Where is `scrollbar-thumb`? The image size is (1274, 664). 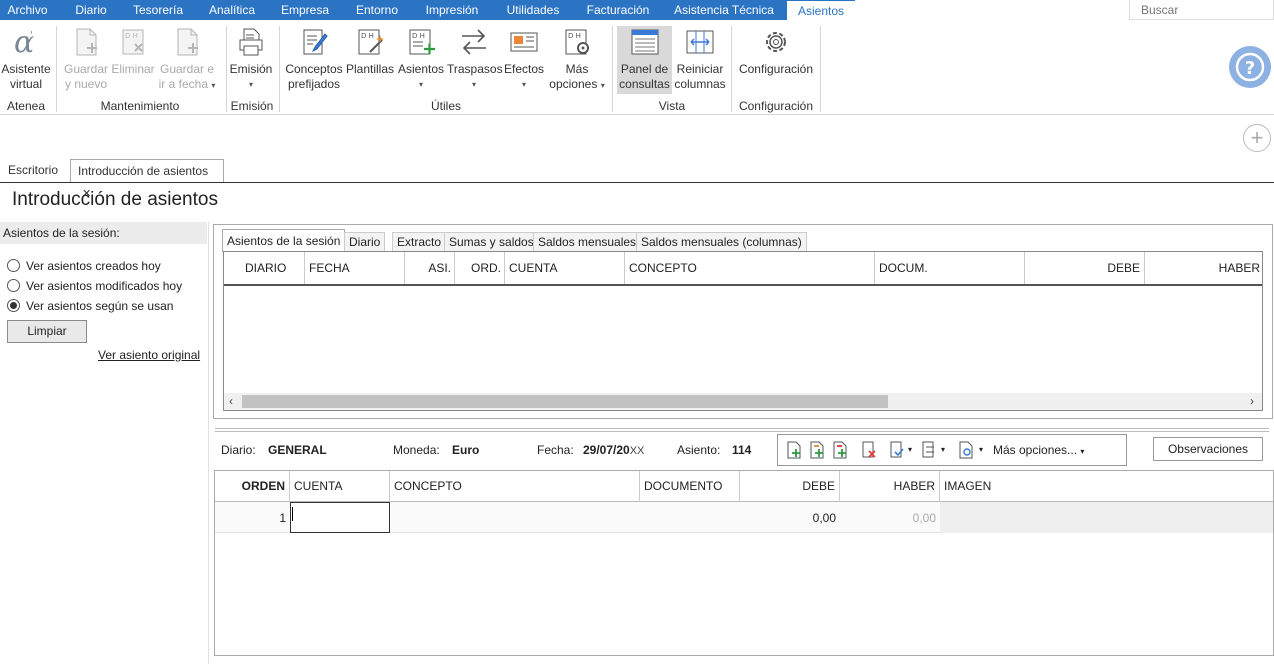
scrollbar-thumb is located at coordinates (565, 401).